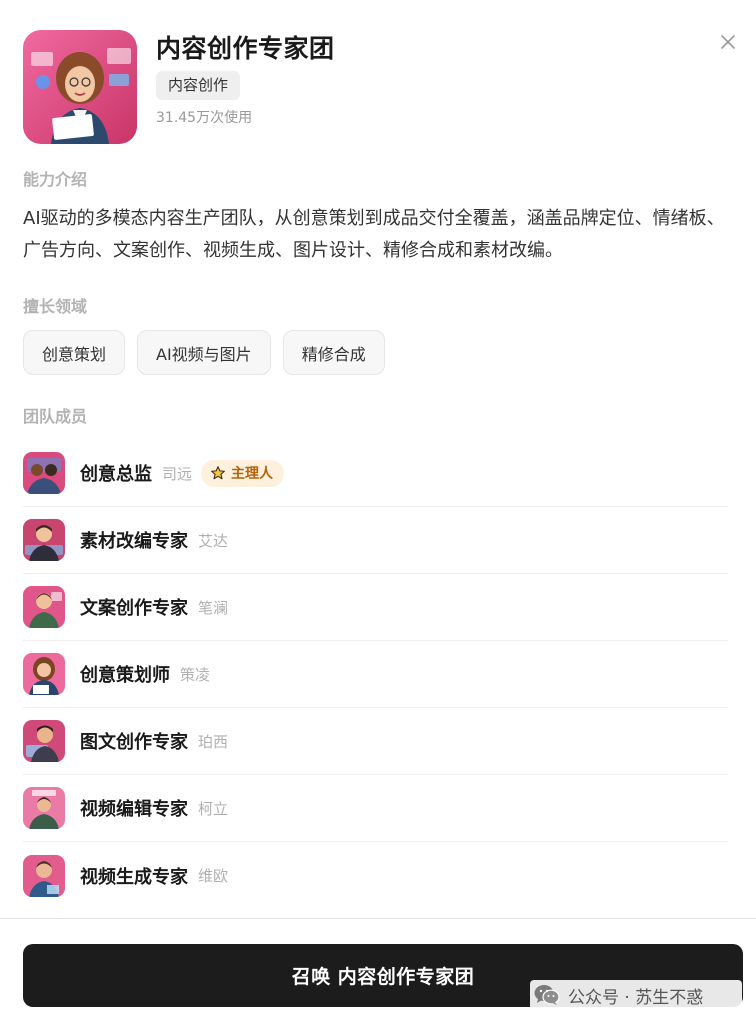  Describe the element at coordinates (378, 918) in the screenshot. I see `footer-divider` at that location.